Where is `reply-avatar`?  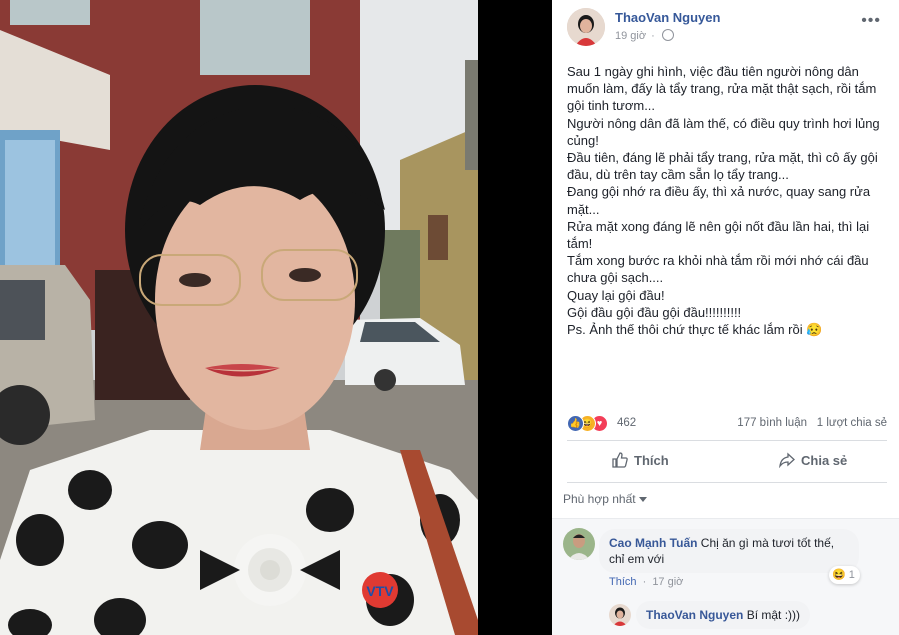
reply-avatar is located at coordinates (620, 615).